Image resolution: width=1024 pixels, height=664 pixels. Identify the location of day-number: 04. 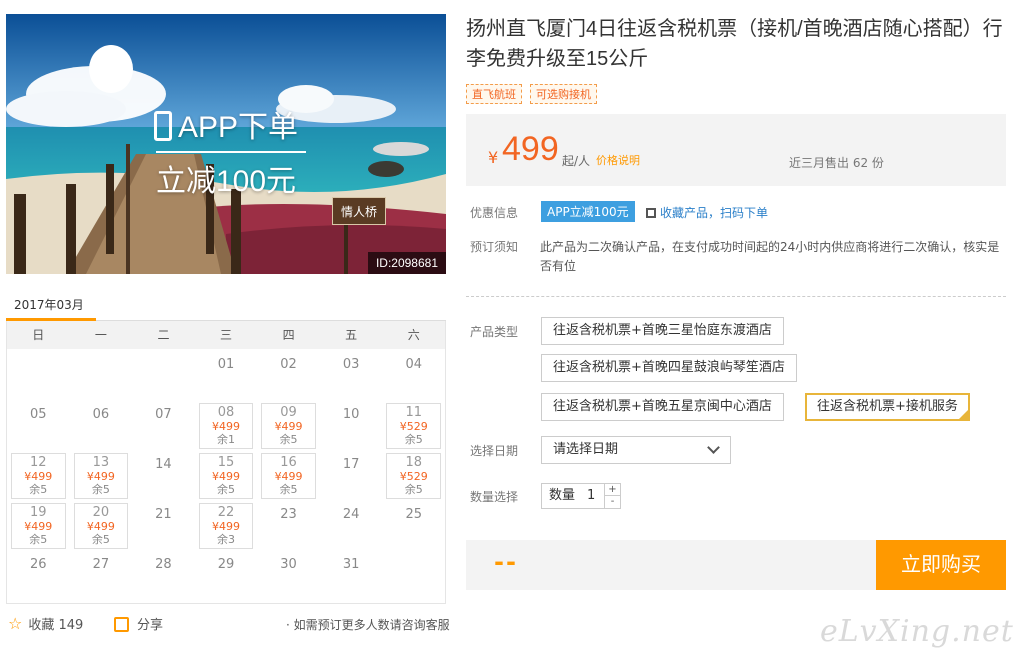
(413, 364).